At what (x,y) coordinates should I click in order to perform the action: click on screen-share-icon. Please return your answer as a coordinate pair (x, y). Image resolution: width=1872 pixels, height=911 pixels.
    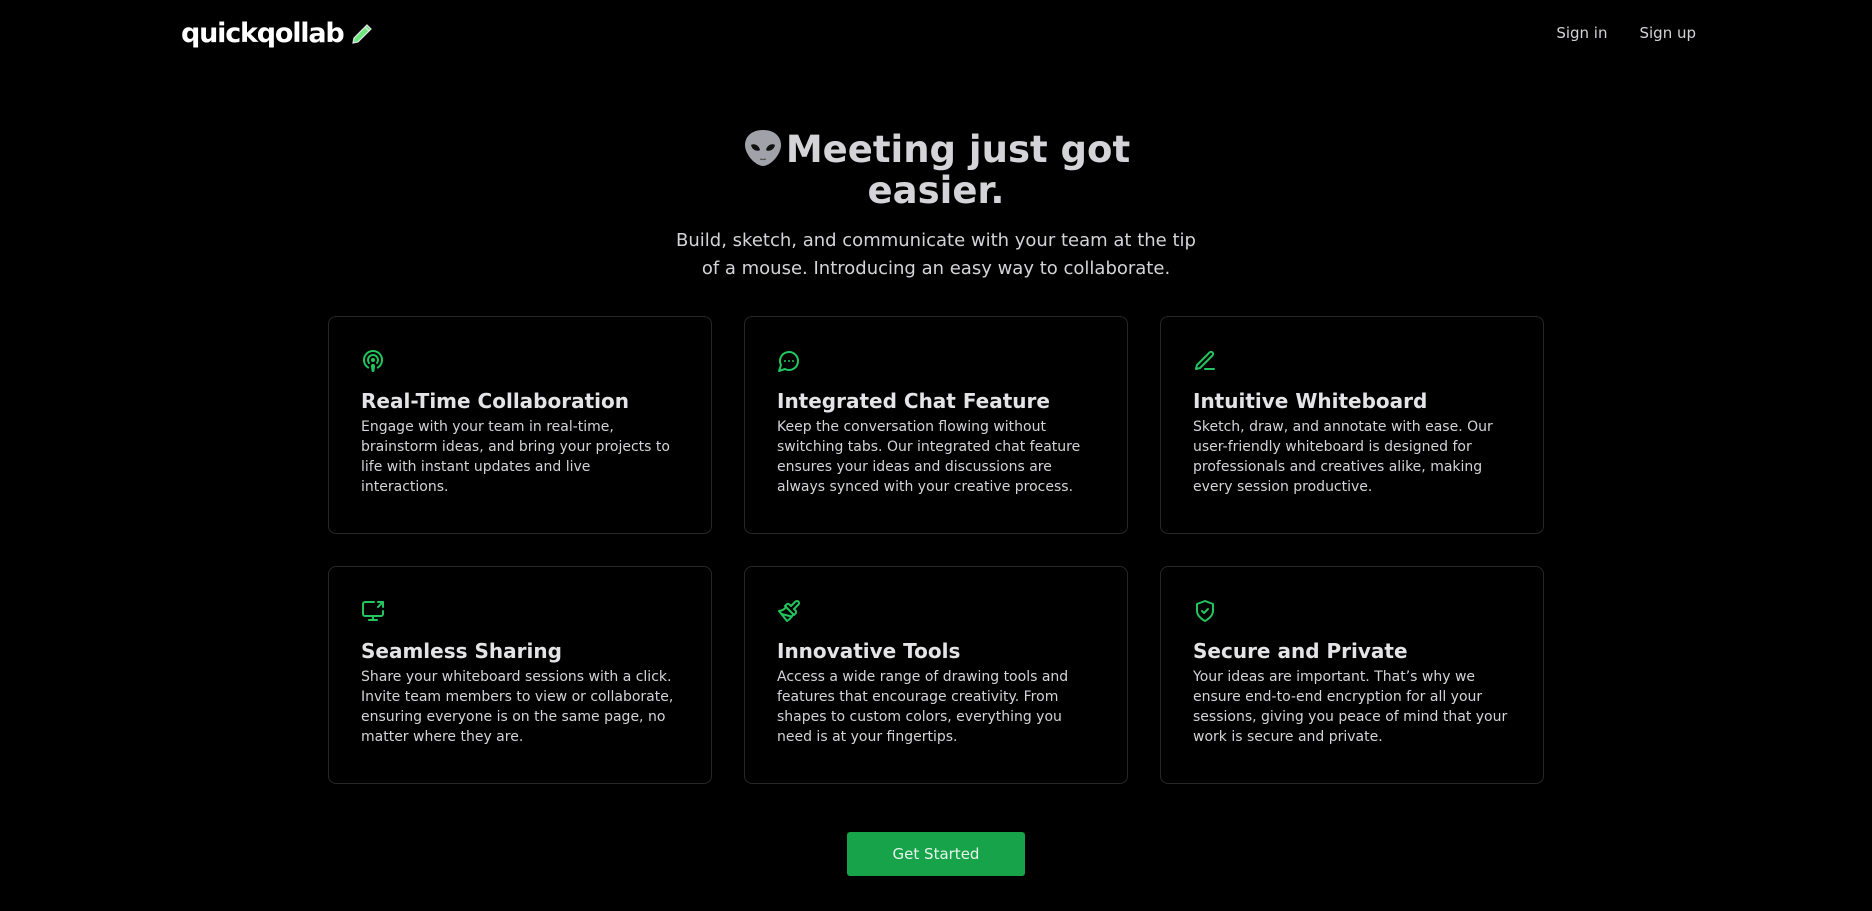
    Looking at the image, I should click on (373, 611).